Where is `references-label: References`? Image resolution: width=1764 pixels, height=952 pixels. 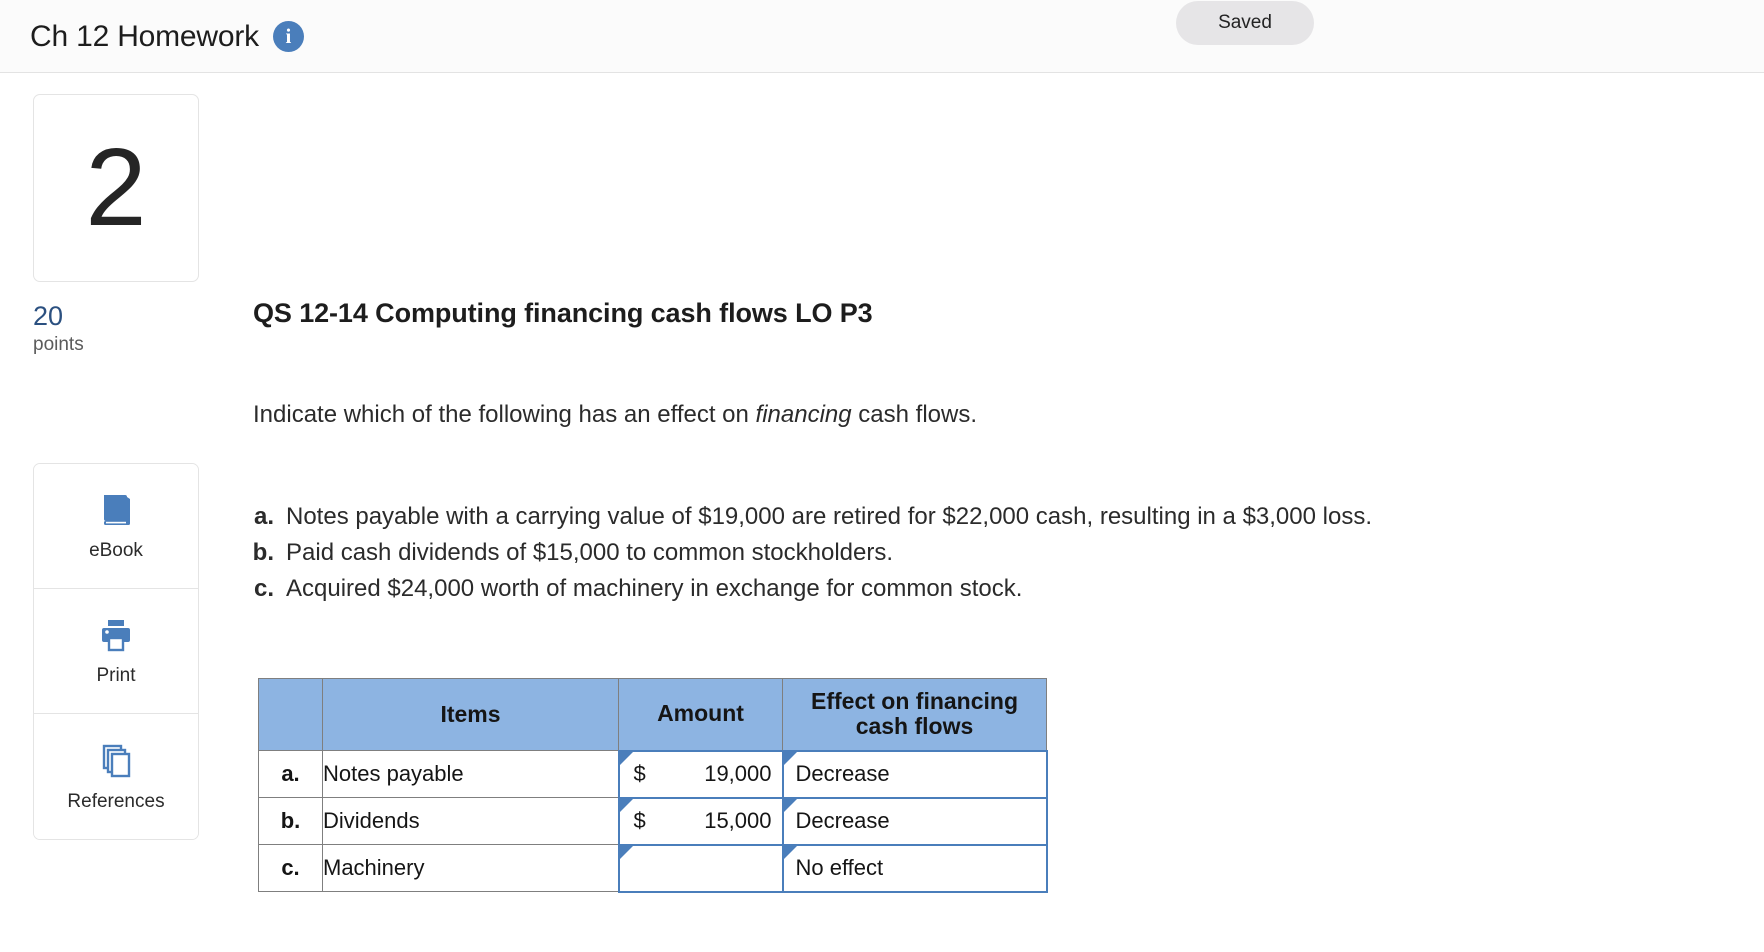
references-label: References is located at coordinates (116, 801).